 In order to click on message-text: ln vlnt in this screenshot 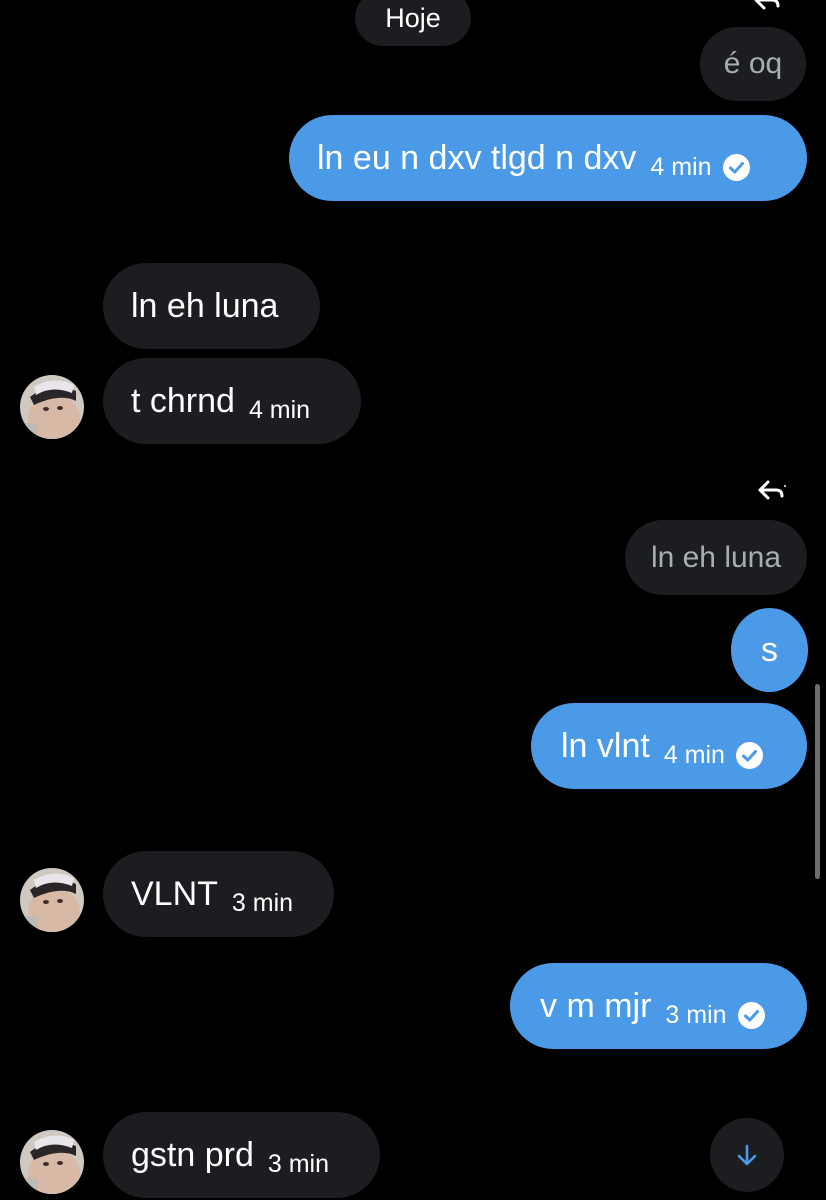, I will do `click(605, 746)`.